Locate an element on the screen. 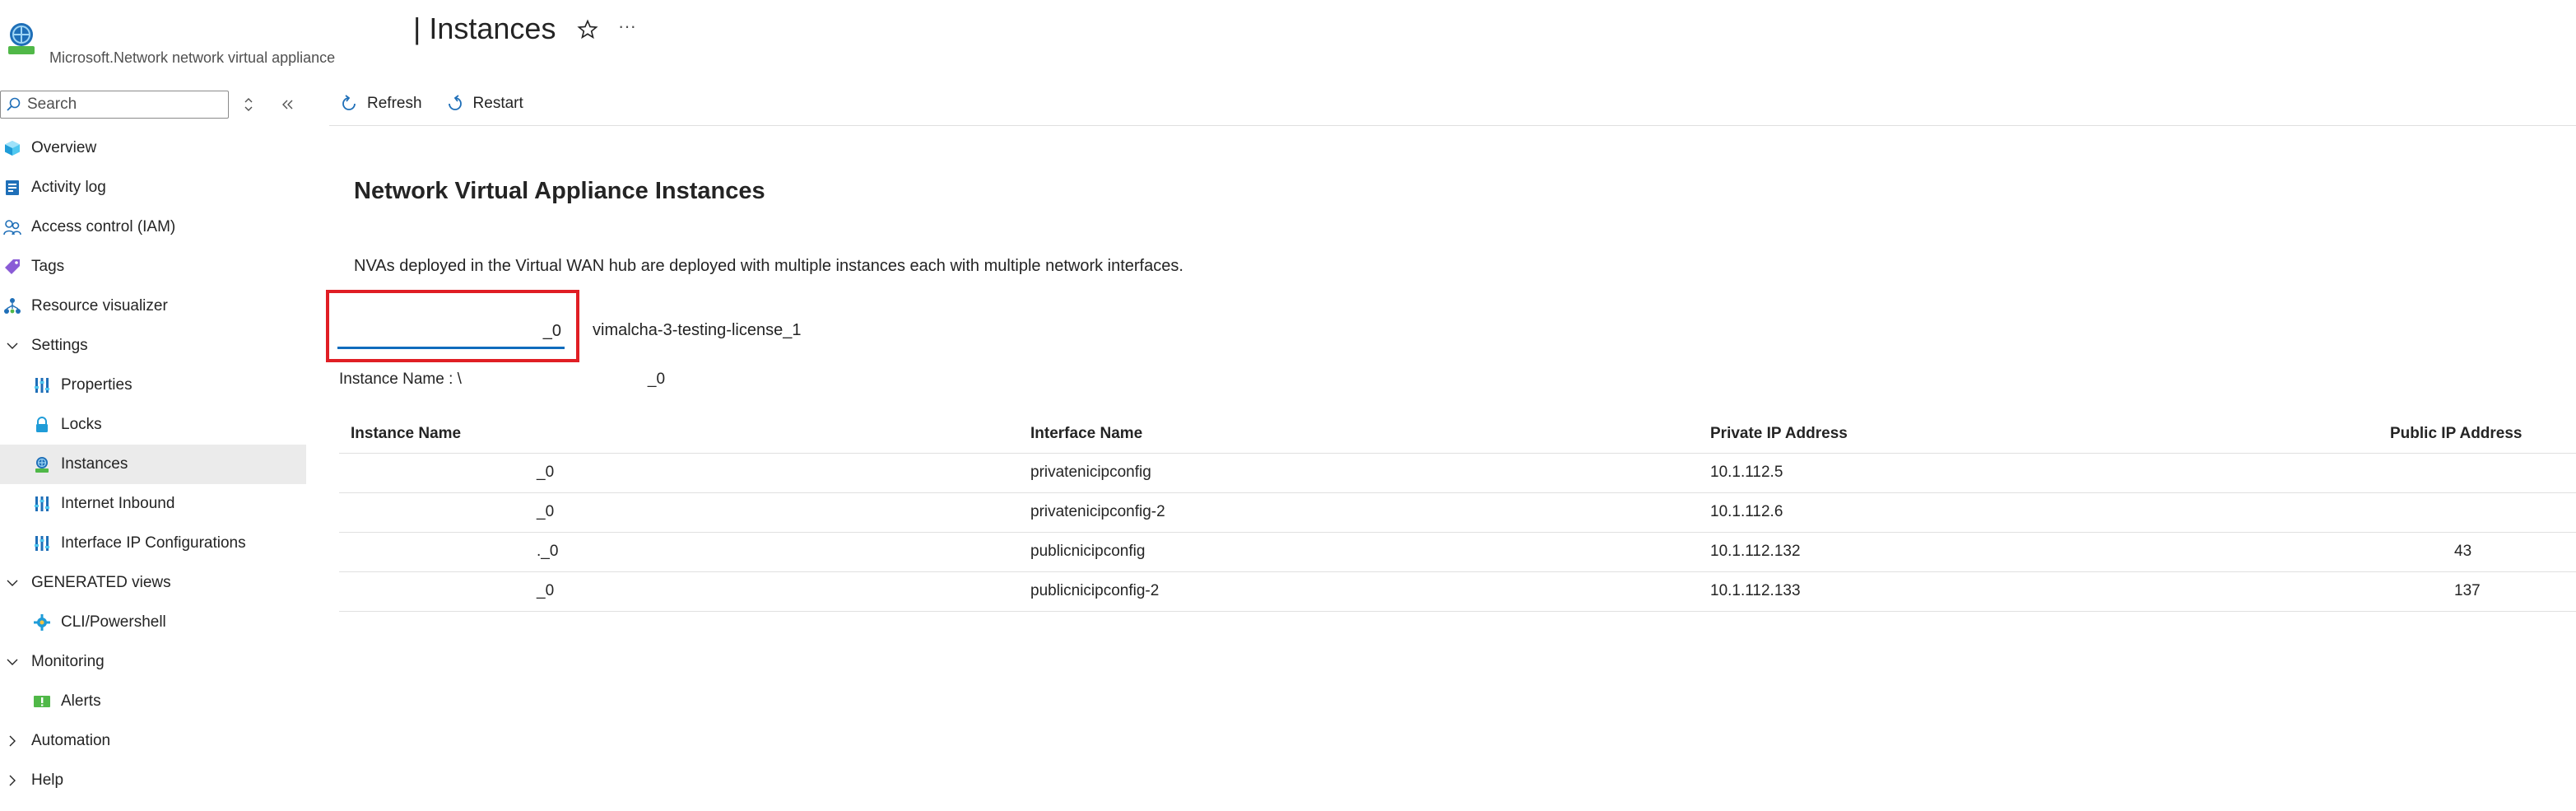 This screenshot has height=811, width=2576. cell-instance-name: ._0 is located at coordinates (679, 552).